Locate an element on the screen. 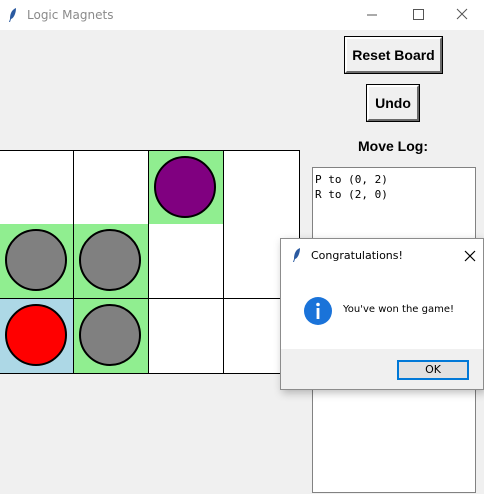 The image size is (484, 494). dialog-title: Congratulations! is located at coordinates (357, 255).